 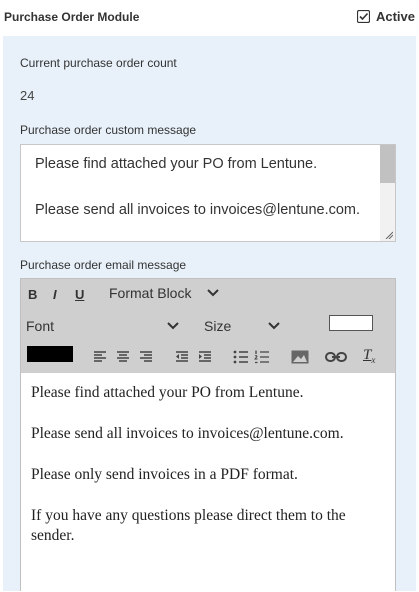 I want to click on active-checkbox: Active, so click(x=385, y=16).